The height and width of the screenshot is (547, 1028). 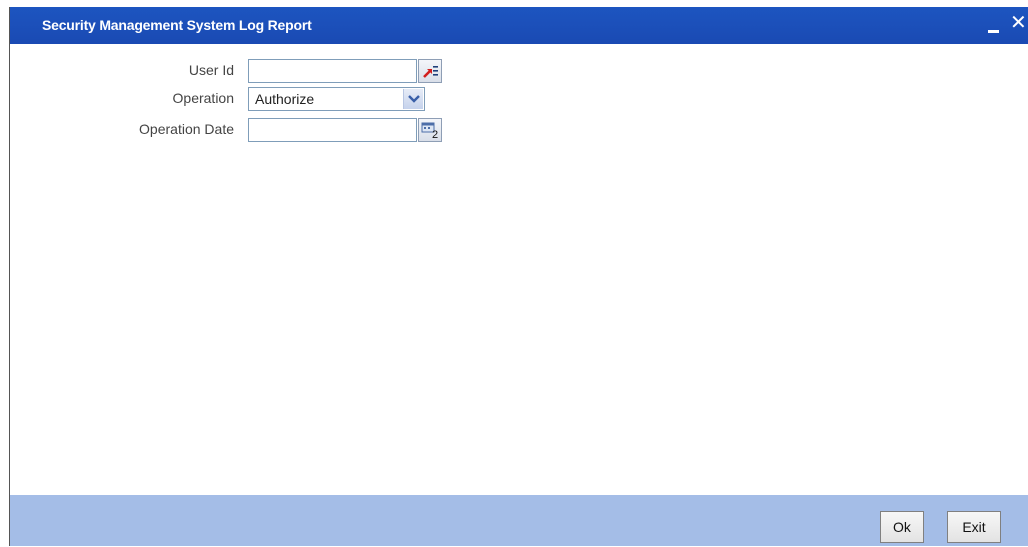 I want to click on button-bar: Ok Exit, so click(x=519, y=520).